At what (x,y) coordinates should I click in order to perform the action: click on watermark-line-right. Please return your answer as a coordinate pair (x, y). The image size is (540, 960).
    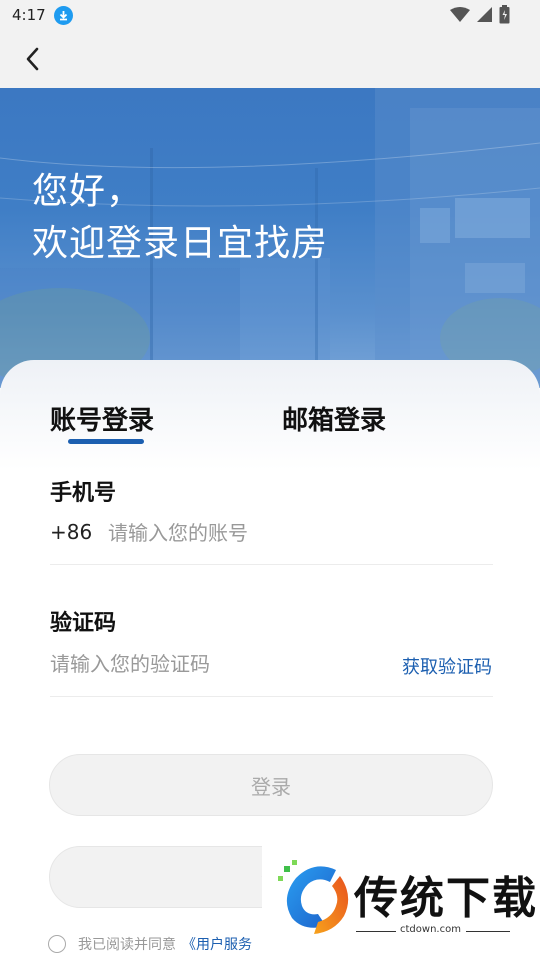
    Looking at the image, I should click on (488, 931).